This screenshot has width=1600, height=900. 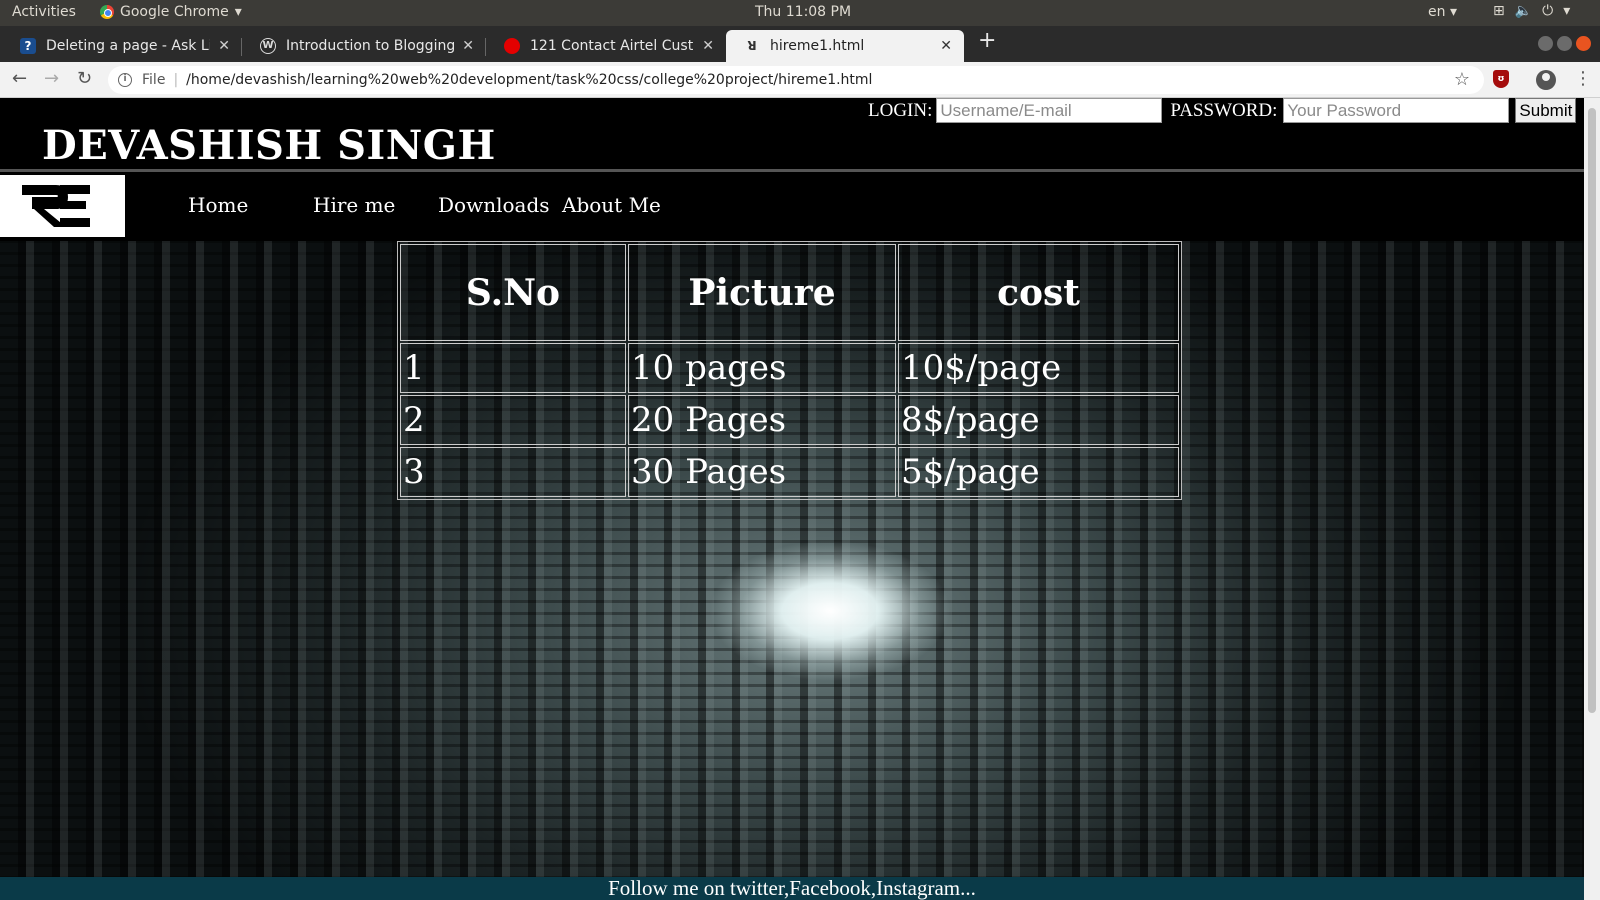 I want to click on cell-picture: 20 Pages, so click(x=762, y=420).